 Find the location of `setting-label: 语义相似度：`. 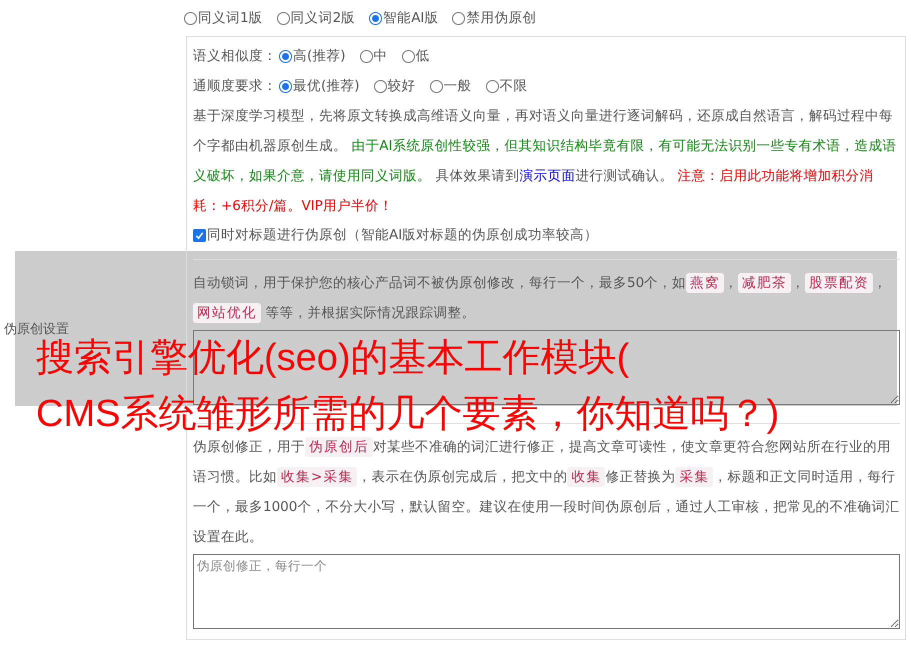

setting-label: 语义相似度： is located at coordinates (235, 56).